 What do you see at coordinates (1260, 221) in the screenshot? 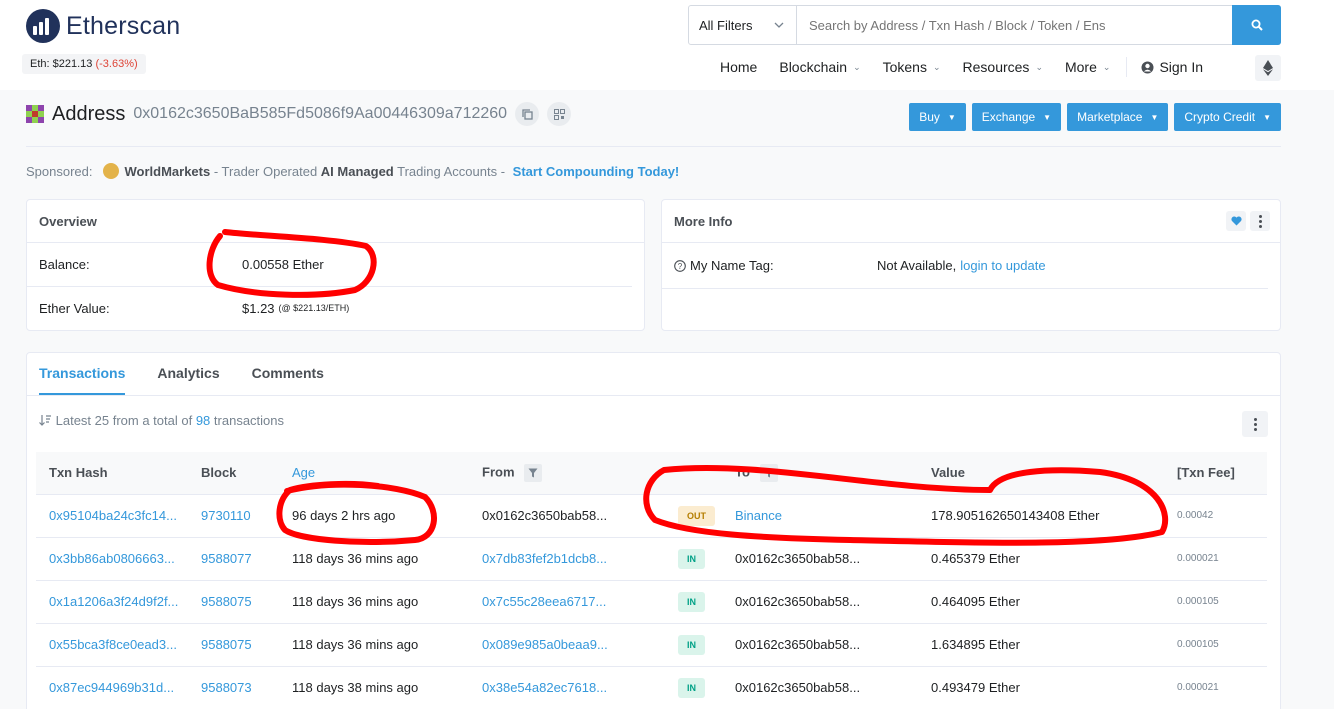
I see `more-options-button` at bounding box center [1260, 221].